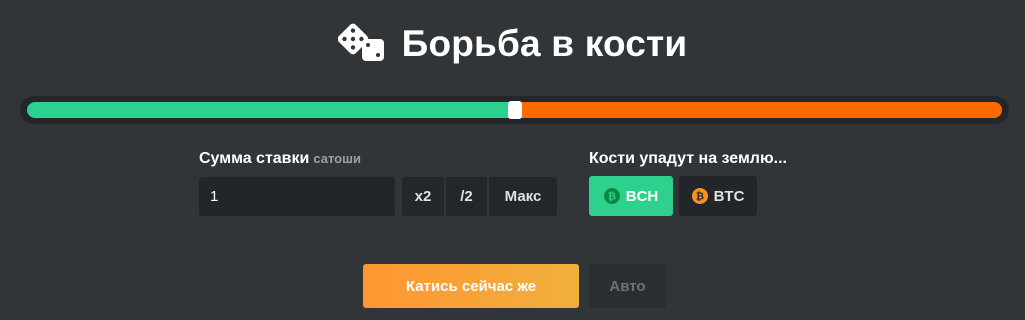 Image resolution: width=1025 pixels, height=320 pixels. What do you see at coordinates (254, 158) in the screenshot?
I see `bet-amount-label-text: Сумма ставки` at bounding box center [254, 158].